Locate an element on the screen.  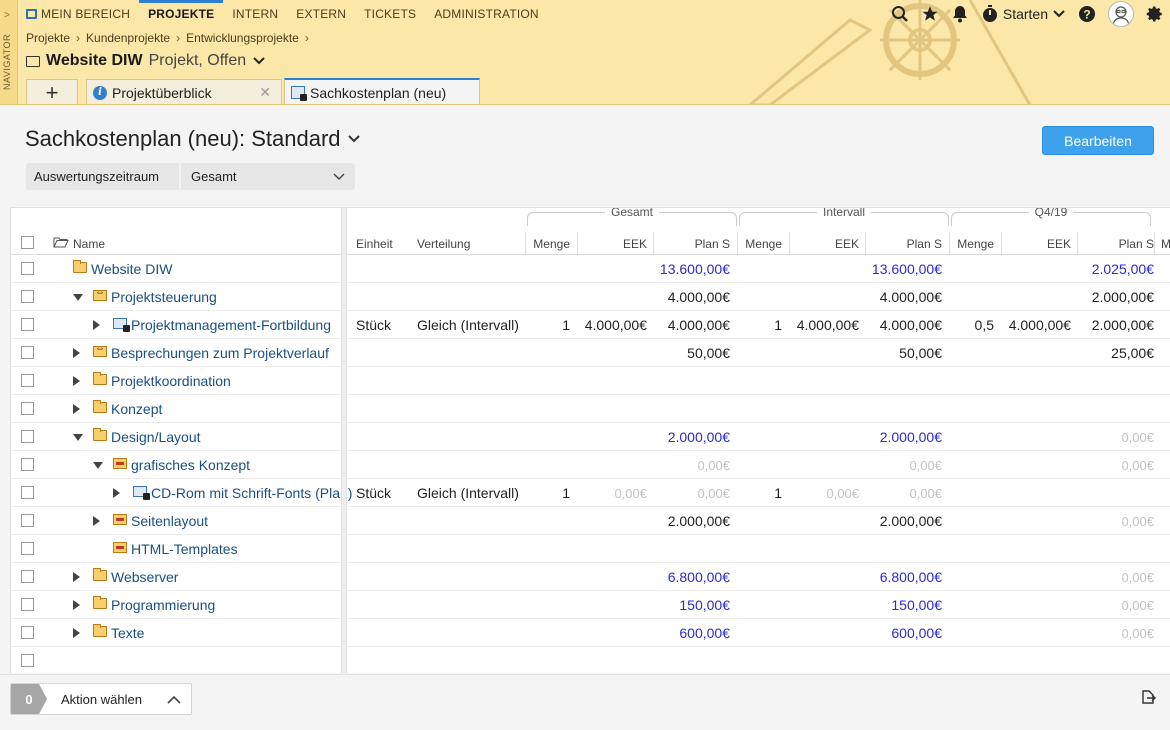
select-all-checkbox is located at coordinates (27, 242).